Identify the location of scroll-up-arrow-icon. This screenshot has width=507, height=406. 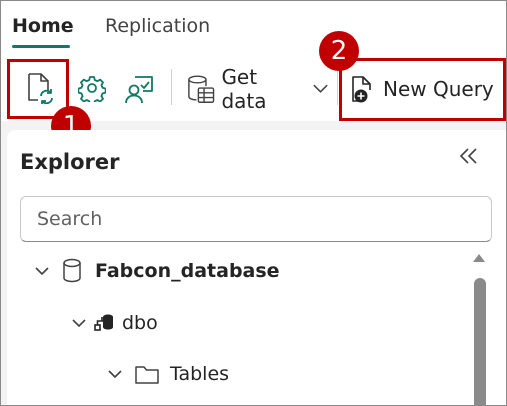
(479, 258).